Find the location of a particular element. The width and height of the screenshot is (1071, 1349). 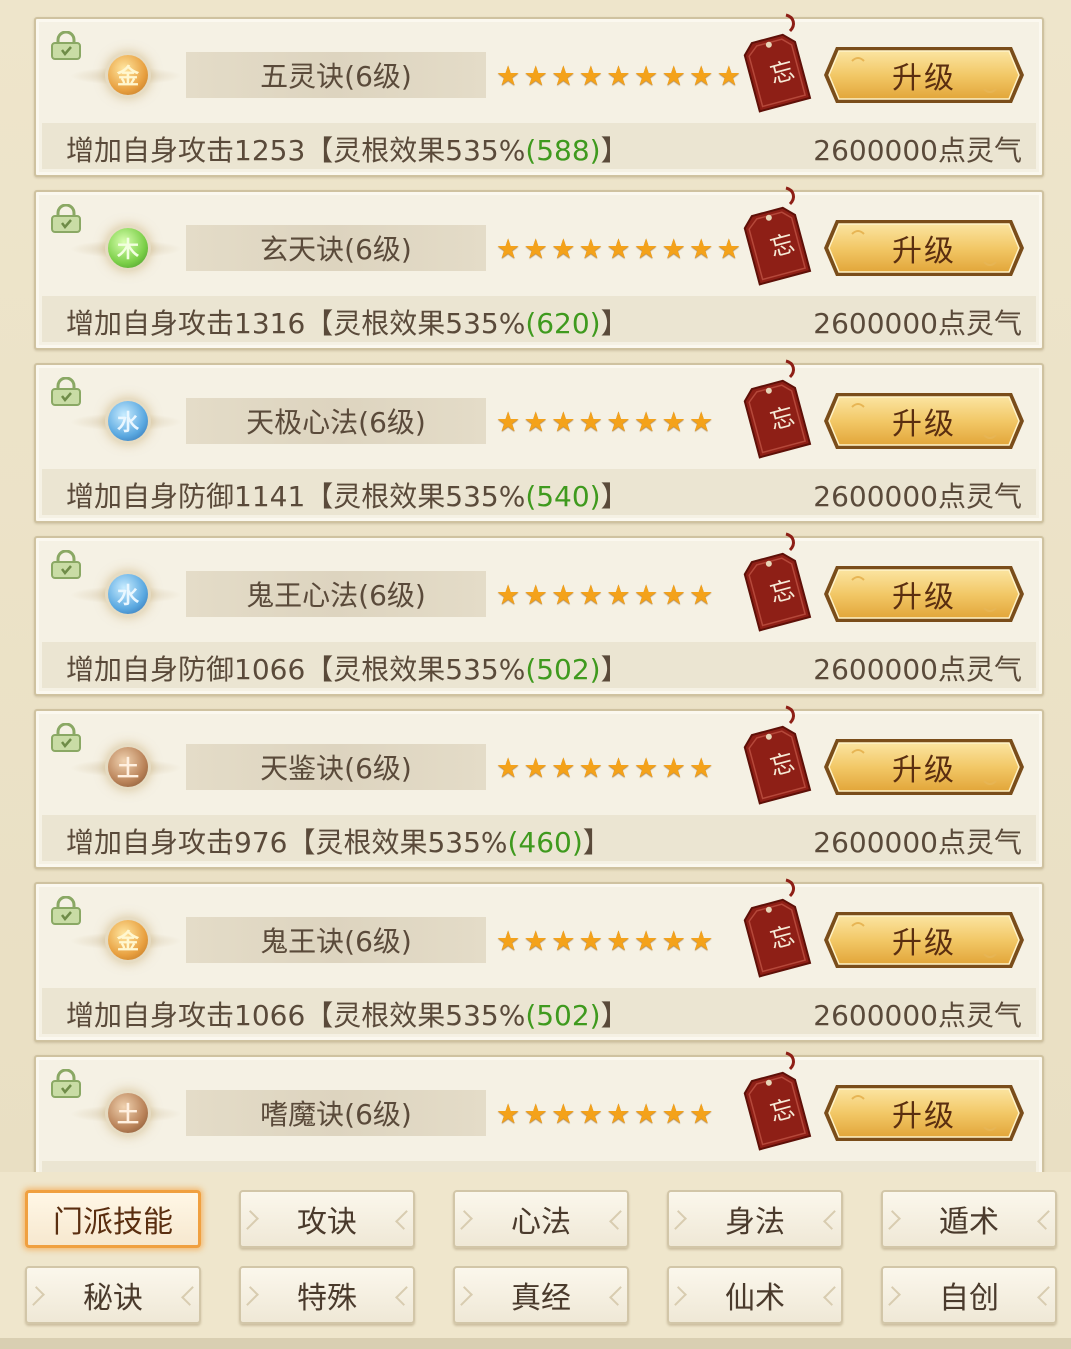

skill-name-text: 玄天诀(6级) is located at coordinates (336, 249).